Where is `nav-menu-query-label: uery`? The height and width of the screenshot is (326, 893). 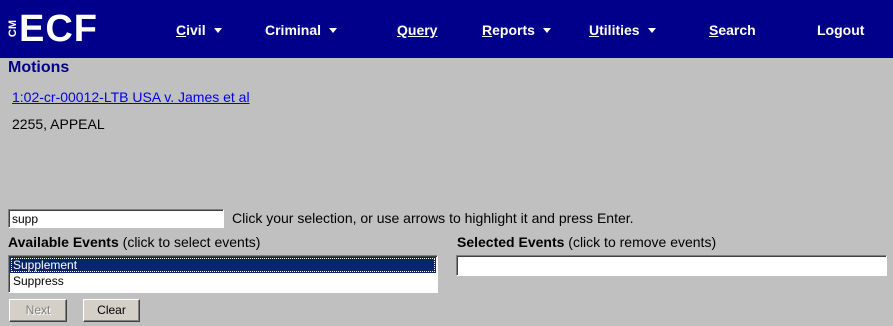
nav-menu-query-label: uery is located at coordinates (422, 30).